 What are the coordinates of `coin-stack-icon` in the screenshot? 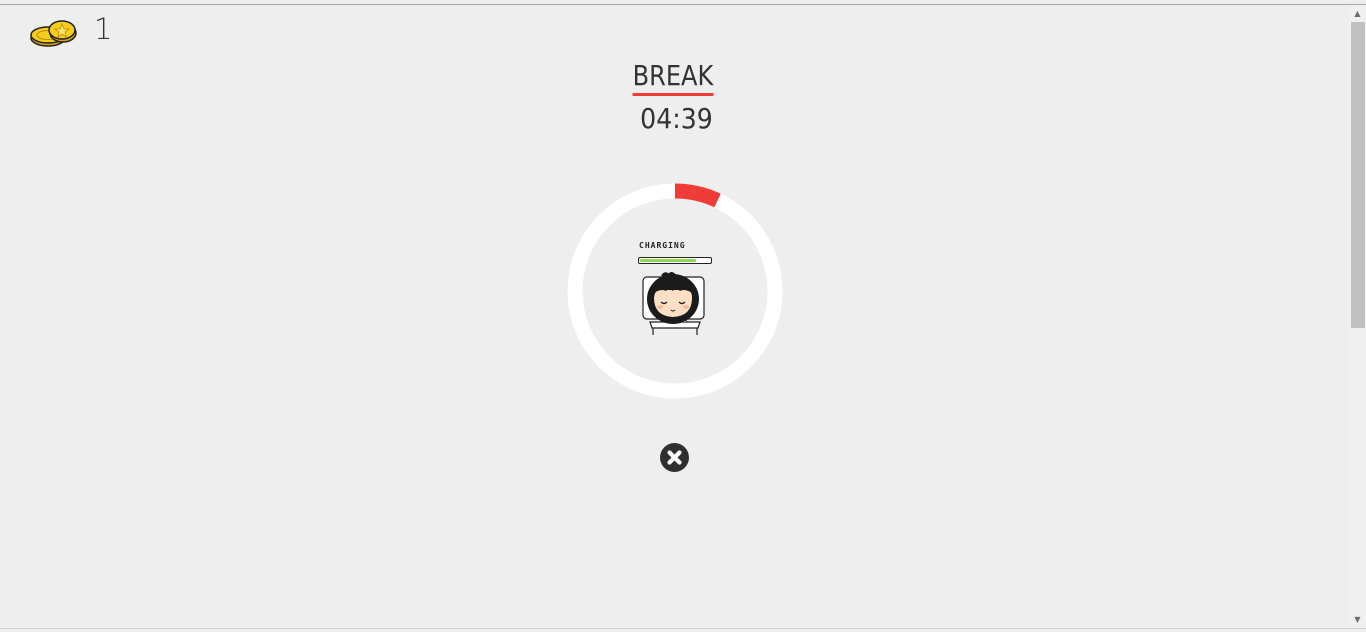 It's located at (53, 33).